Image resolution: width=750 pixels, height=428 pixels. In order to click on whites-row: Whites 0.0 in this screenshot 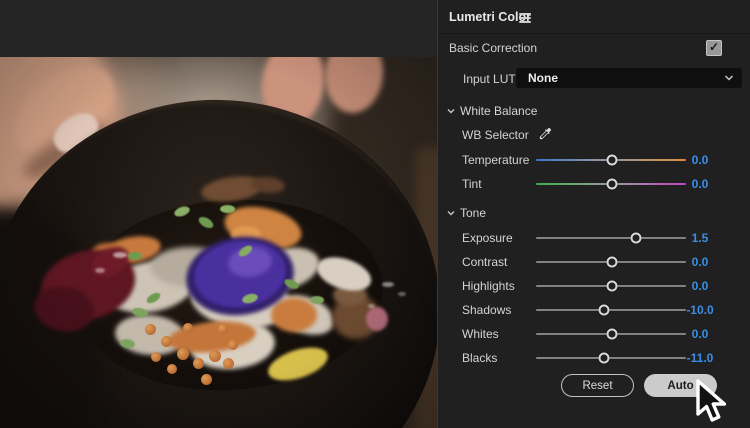, I will do `click(594, 334)`.